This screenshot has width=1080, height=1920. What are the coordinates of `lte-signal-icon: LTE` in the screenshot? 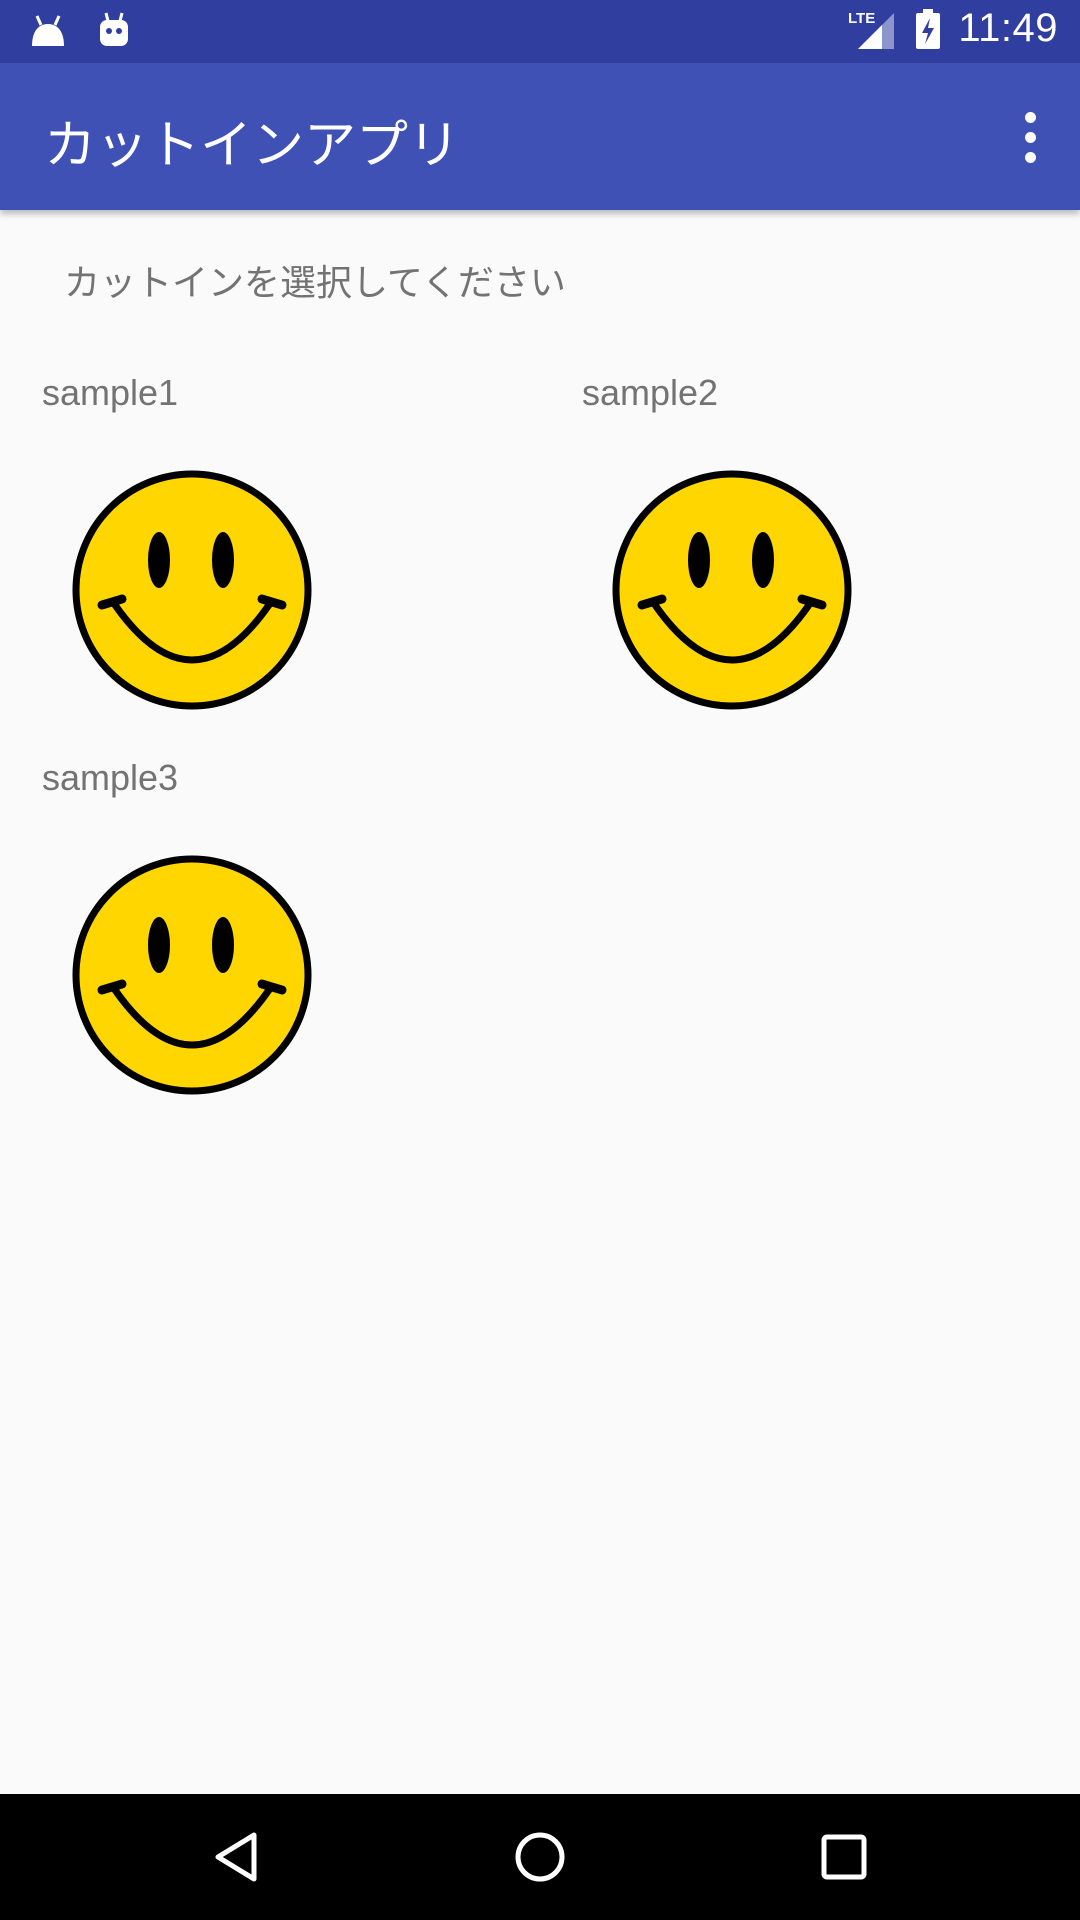 It's located at (871, 29).